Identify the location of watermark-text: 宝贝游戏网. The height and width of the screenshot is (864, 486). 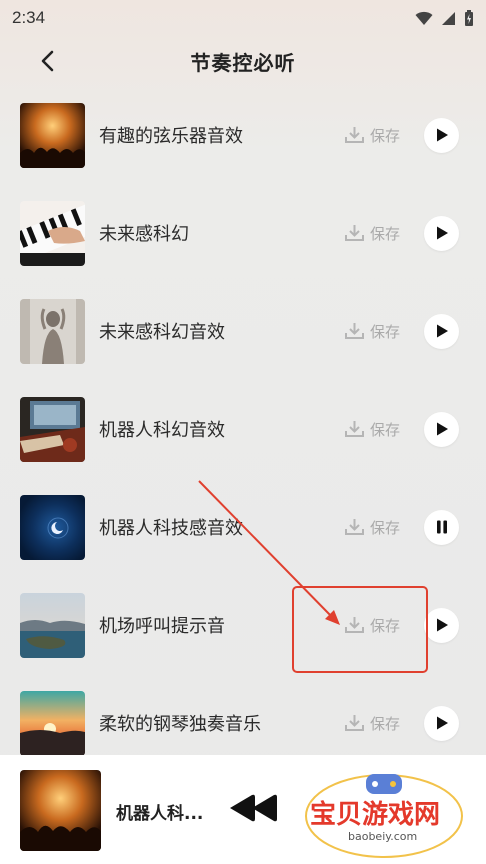
(375, 815).